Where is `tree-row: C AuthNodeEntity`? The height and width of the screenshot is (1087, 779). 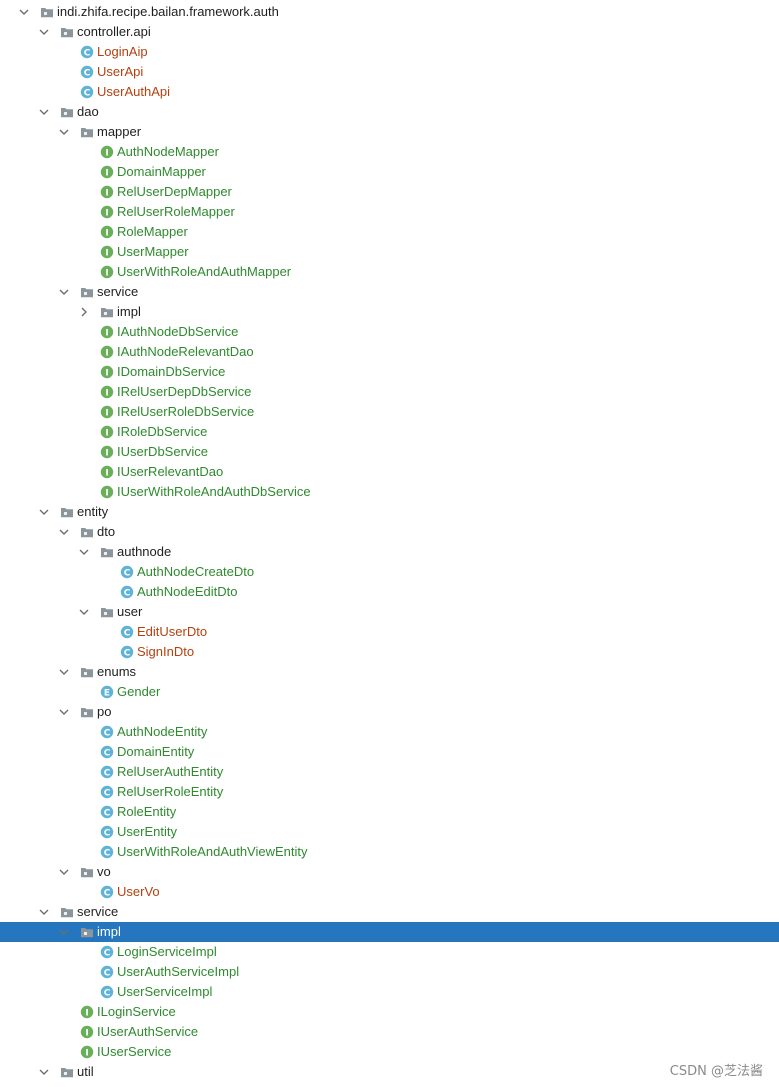 tree-row: C AuthNodeEntity is located at coordinates (389, 732).